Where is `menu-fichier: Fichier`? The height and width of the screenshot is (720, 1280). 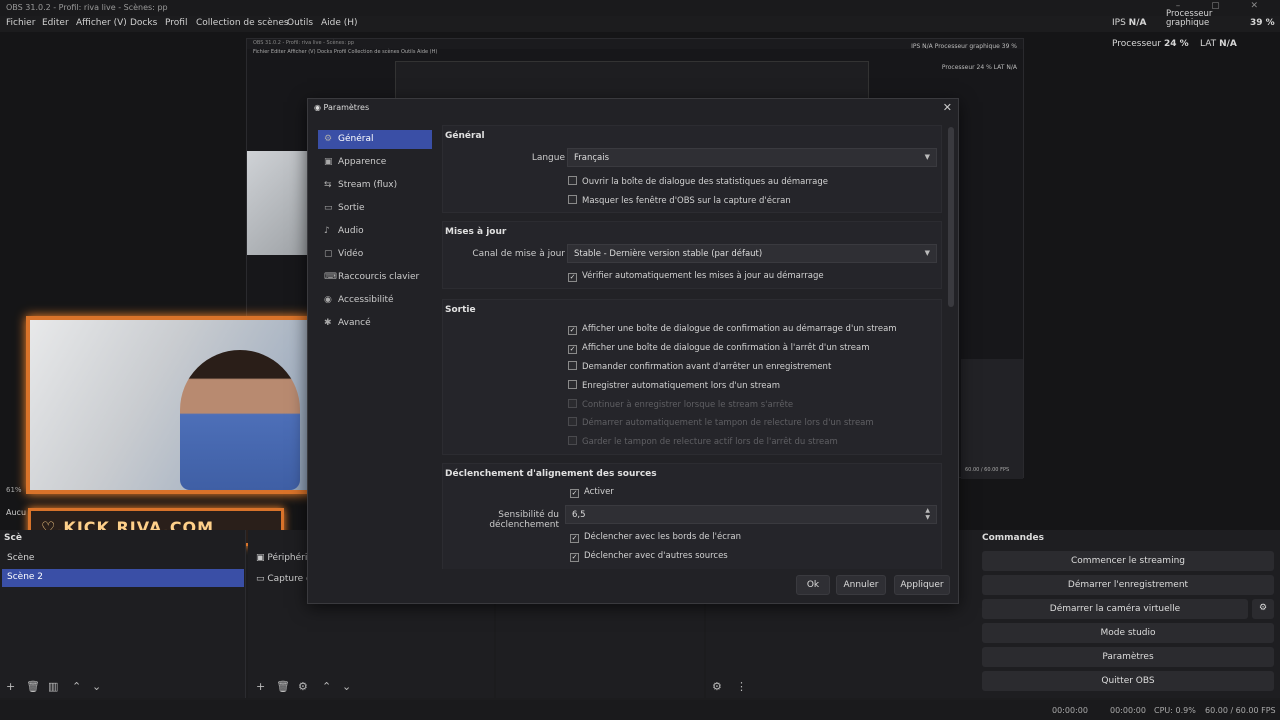
menu-fichier: Fichier is located at coordinates (20, 23).